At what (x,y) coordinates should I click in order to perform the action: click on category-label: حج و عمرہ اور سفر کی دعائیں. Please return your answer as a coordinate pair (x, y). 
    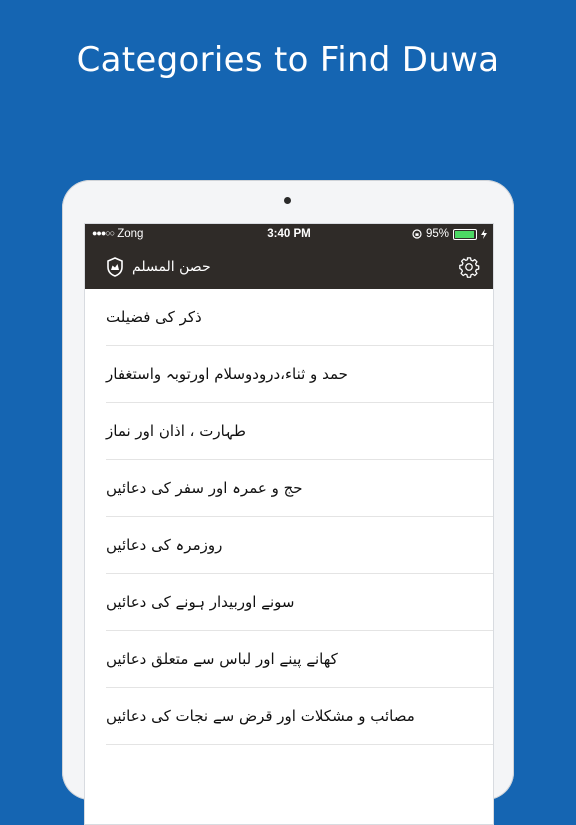
    Looking at the image, I should click on (204, 488).